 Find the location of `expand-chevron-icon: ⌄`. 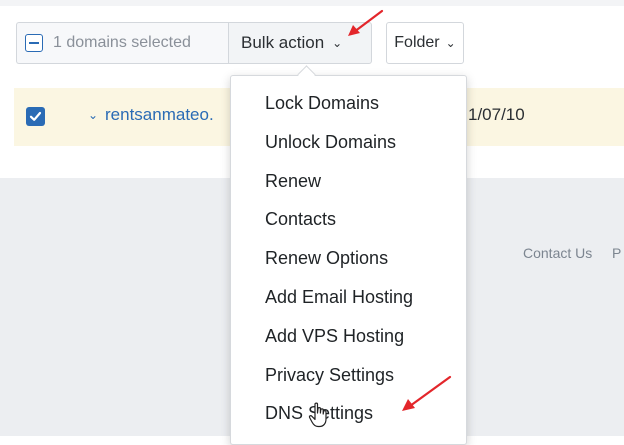

expand-chevron-icon: ⌄ is located at coordinates (93, 115).